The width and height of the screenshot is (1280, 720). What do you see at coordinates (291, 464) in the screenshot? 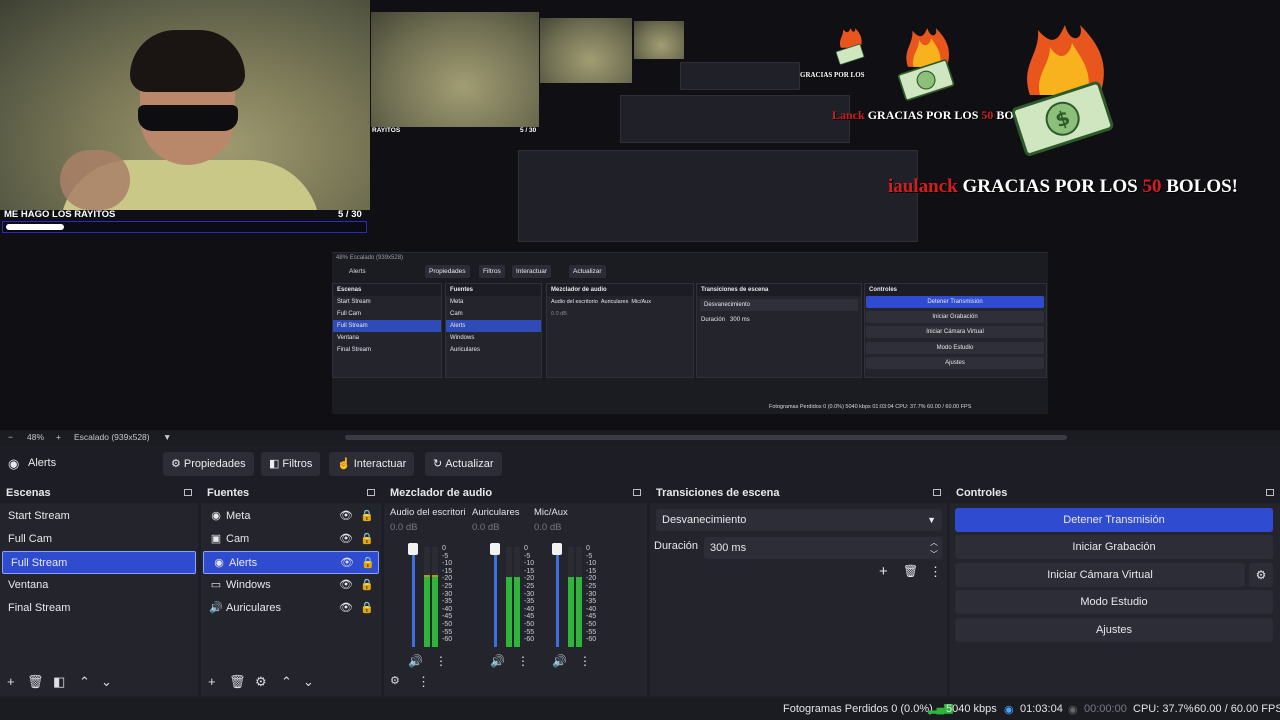
I see `filters-button: ◧ Filtros` at bounding box center [291, 464].